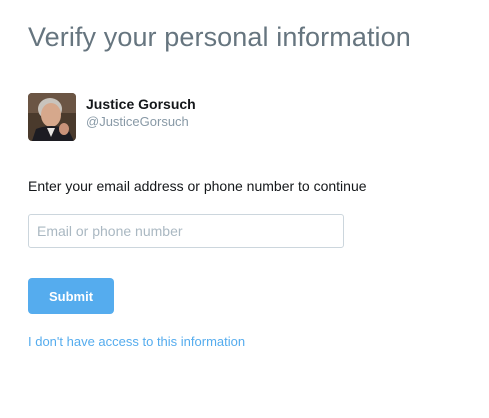 This screenshot has height=418, width=489. Describe the element at coordinates (137, 121) in the screenshot. I see `account-handle: @JusticeGorsuch` at that location.